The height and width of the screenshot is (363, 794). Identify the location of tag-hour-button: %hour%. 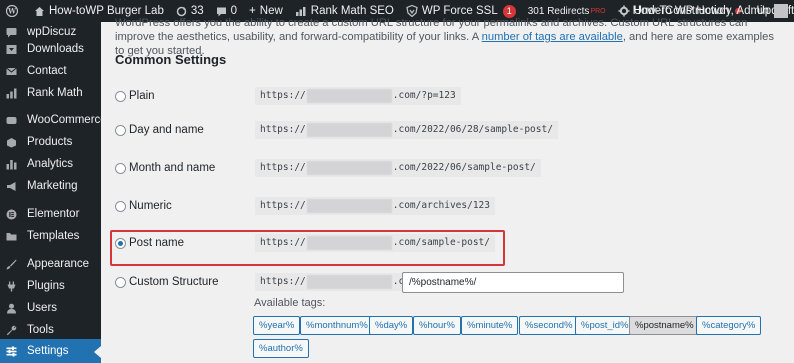
(437, 325).